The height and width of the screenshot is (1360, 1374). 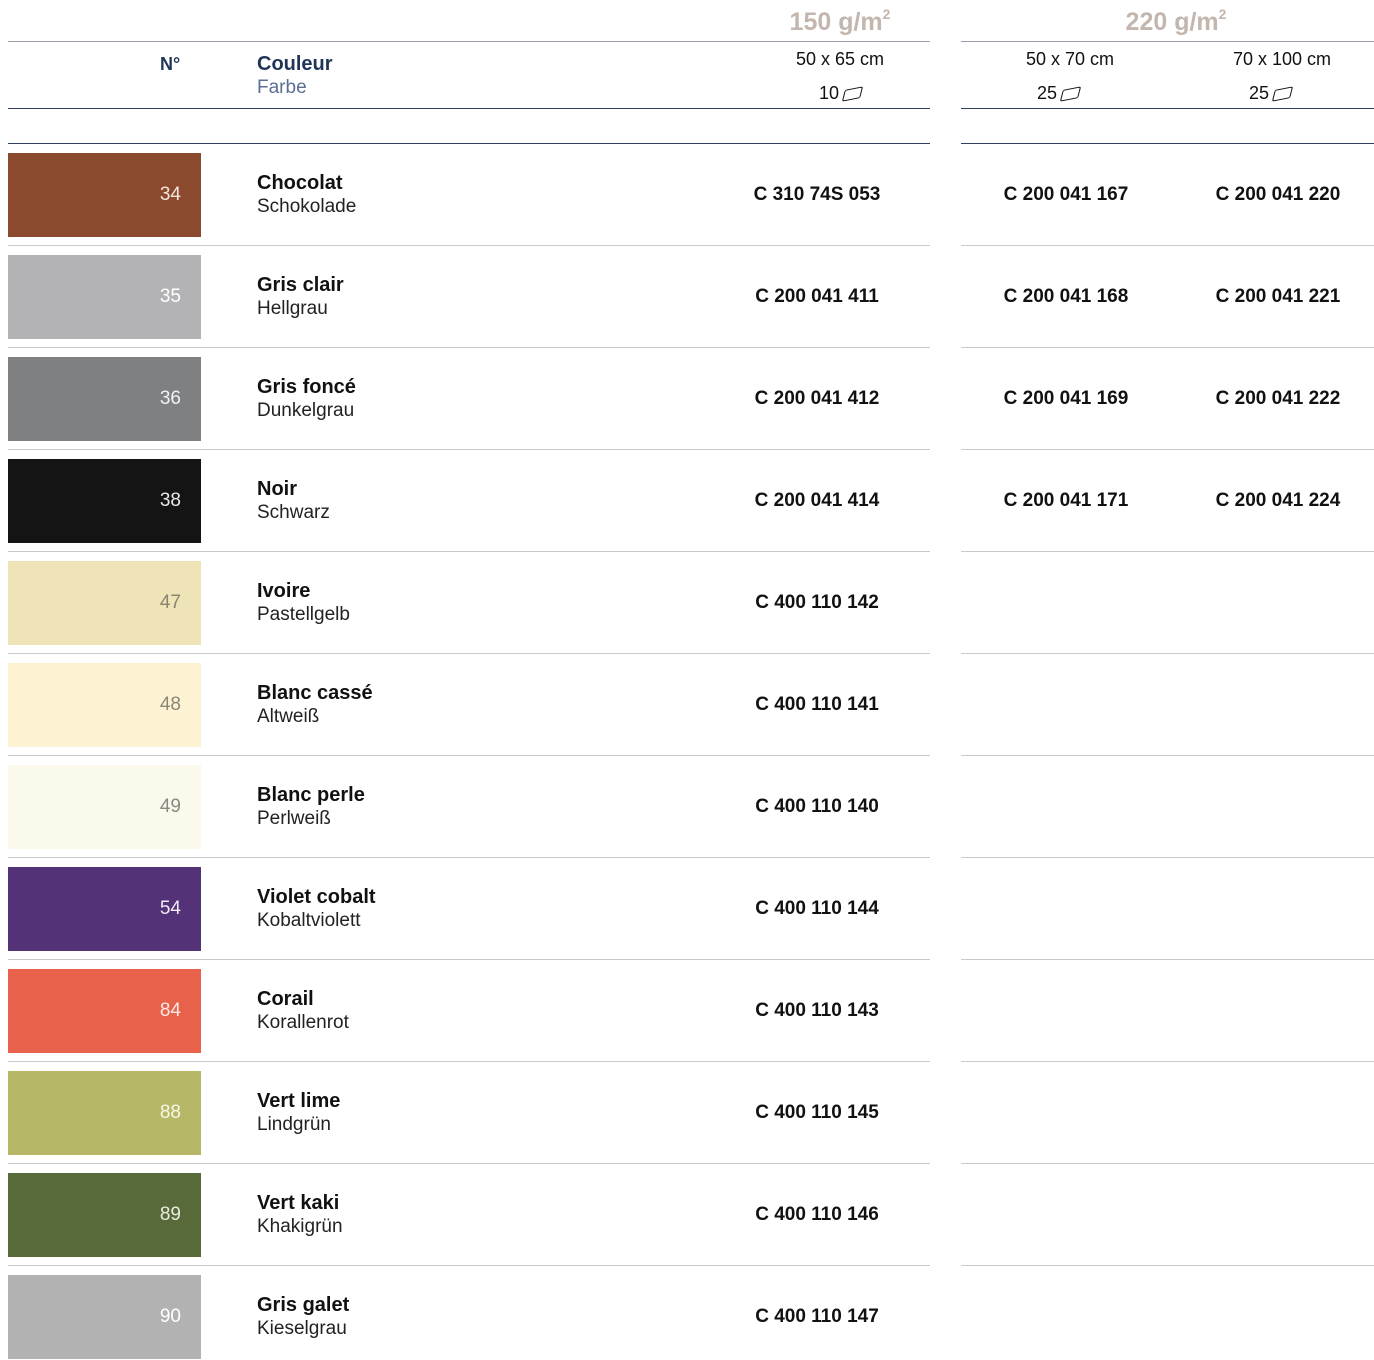 I want to click on farbe-header: Farbe, so click(x=282, y=87).